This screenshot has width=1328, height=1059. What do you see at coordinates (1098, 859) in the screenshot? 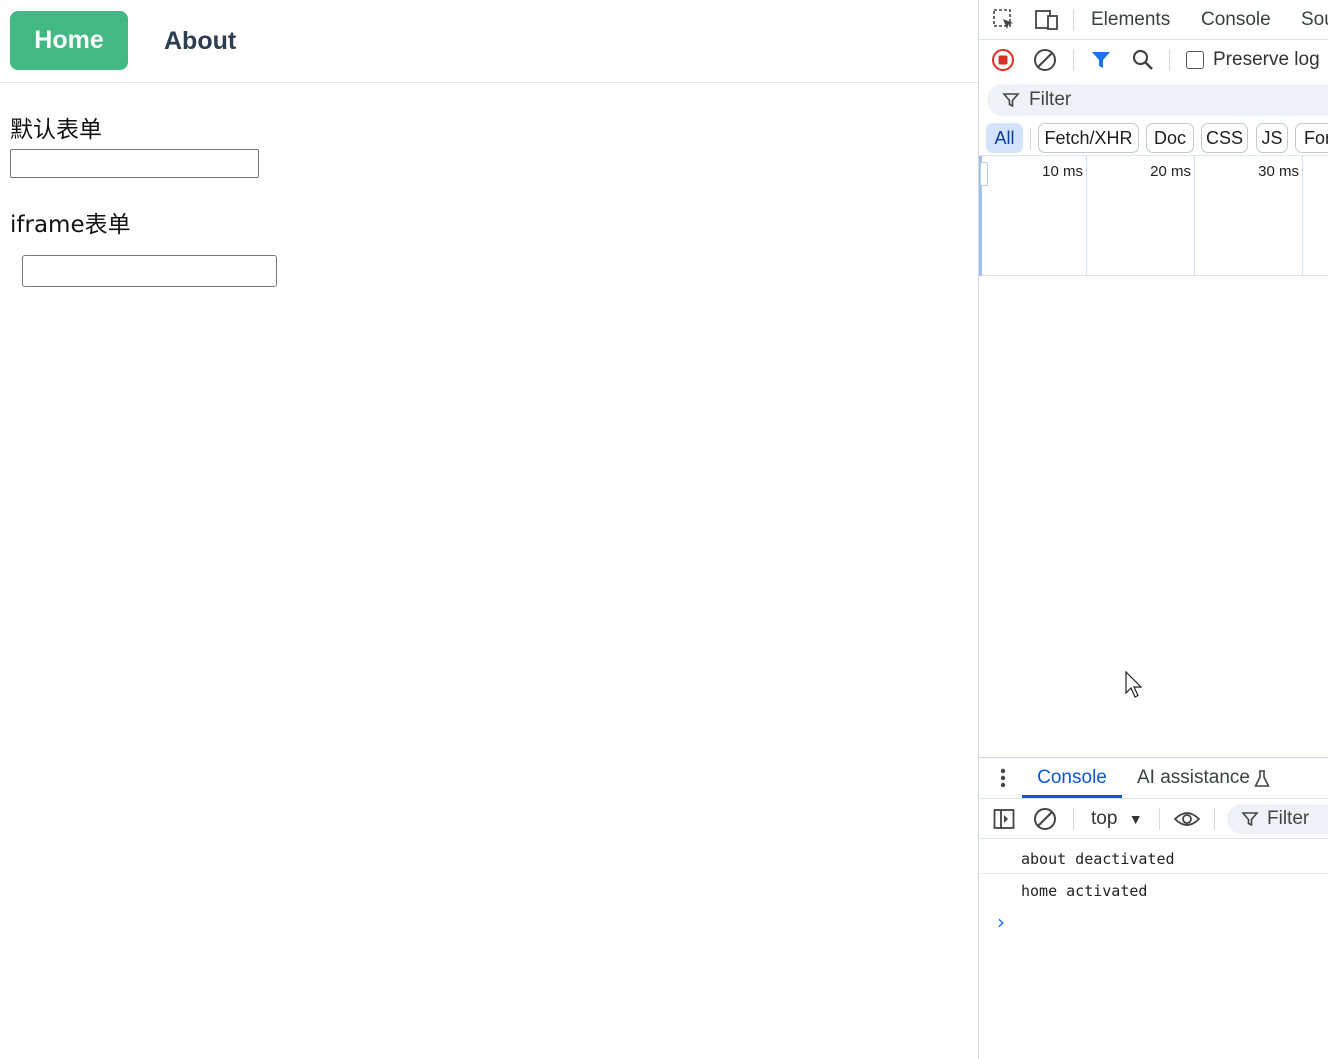
I see `console-message-text: about deactivated` at bounding box center [1098, 859].